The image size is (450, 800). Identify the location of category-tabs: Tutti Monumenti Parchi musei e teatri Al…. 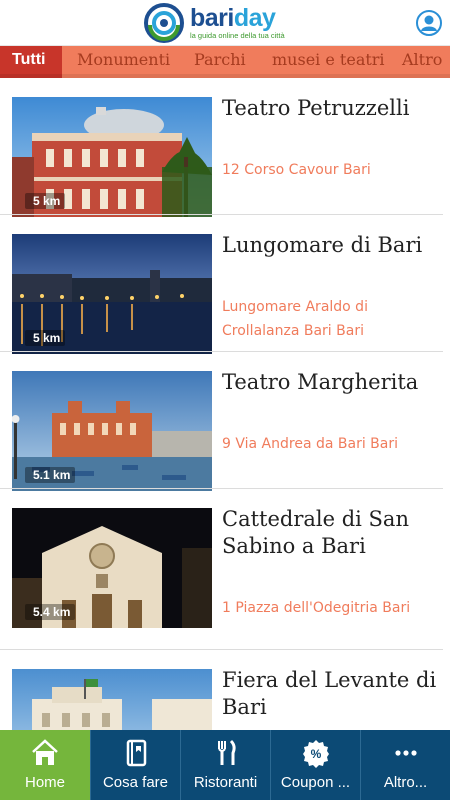
(225, 62).